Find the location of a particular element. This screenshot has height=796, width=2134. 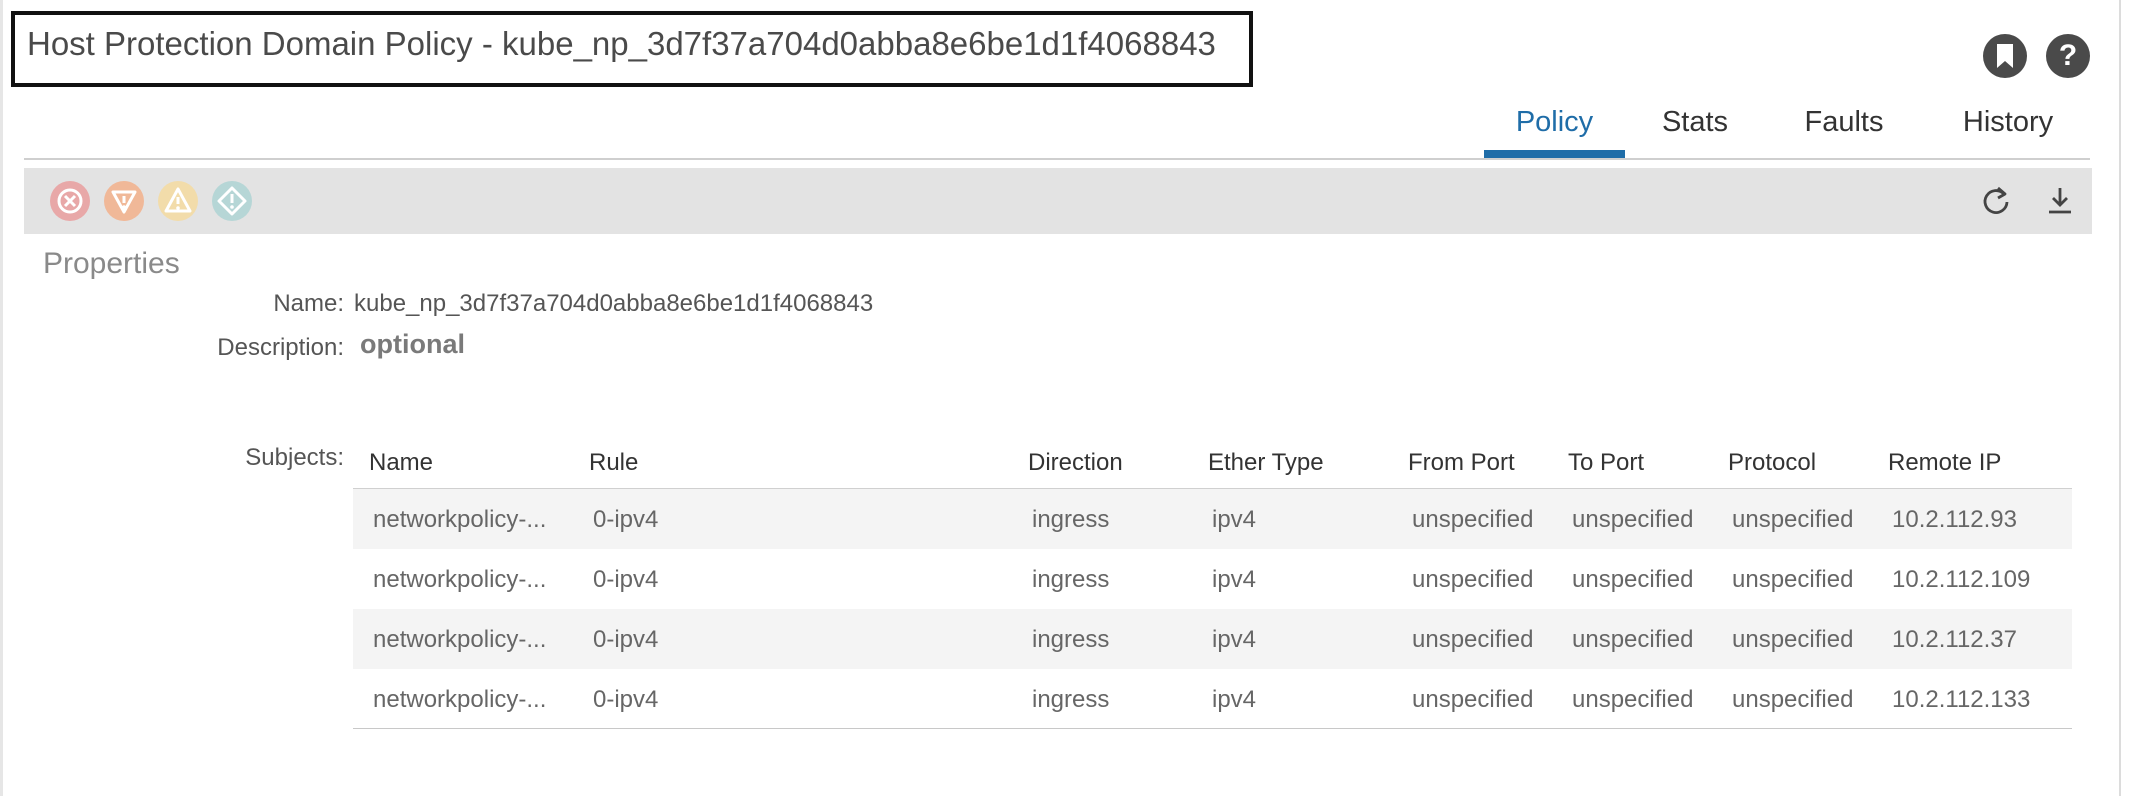

help-icon: ? is located at coordinates (2068, 55).